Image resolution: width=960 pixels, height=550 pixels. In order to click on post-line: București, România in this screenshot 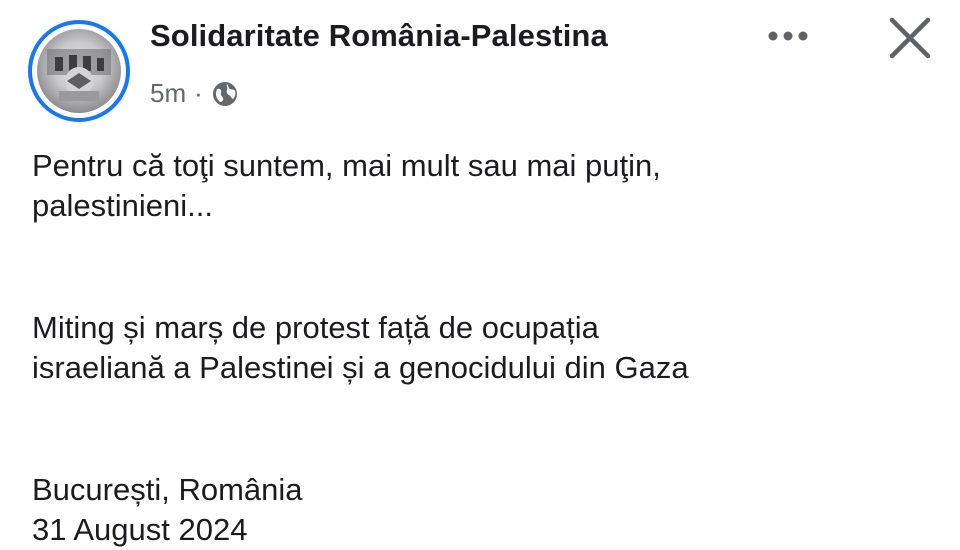, I will do `click(167, 489)`.